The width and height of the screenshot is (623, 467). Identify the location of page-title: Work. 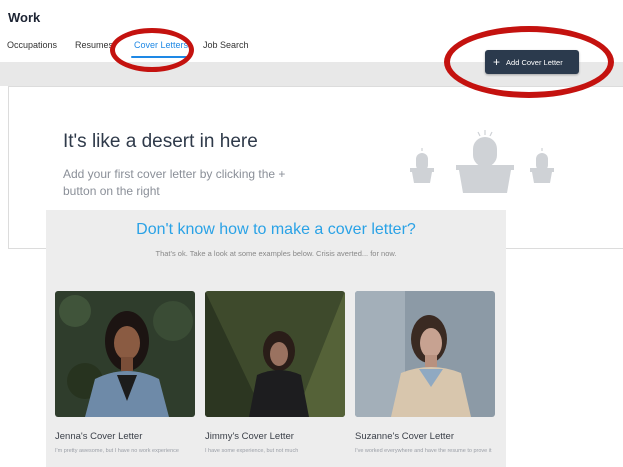
(24, 17).